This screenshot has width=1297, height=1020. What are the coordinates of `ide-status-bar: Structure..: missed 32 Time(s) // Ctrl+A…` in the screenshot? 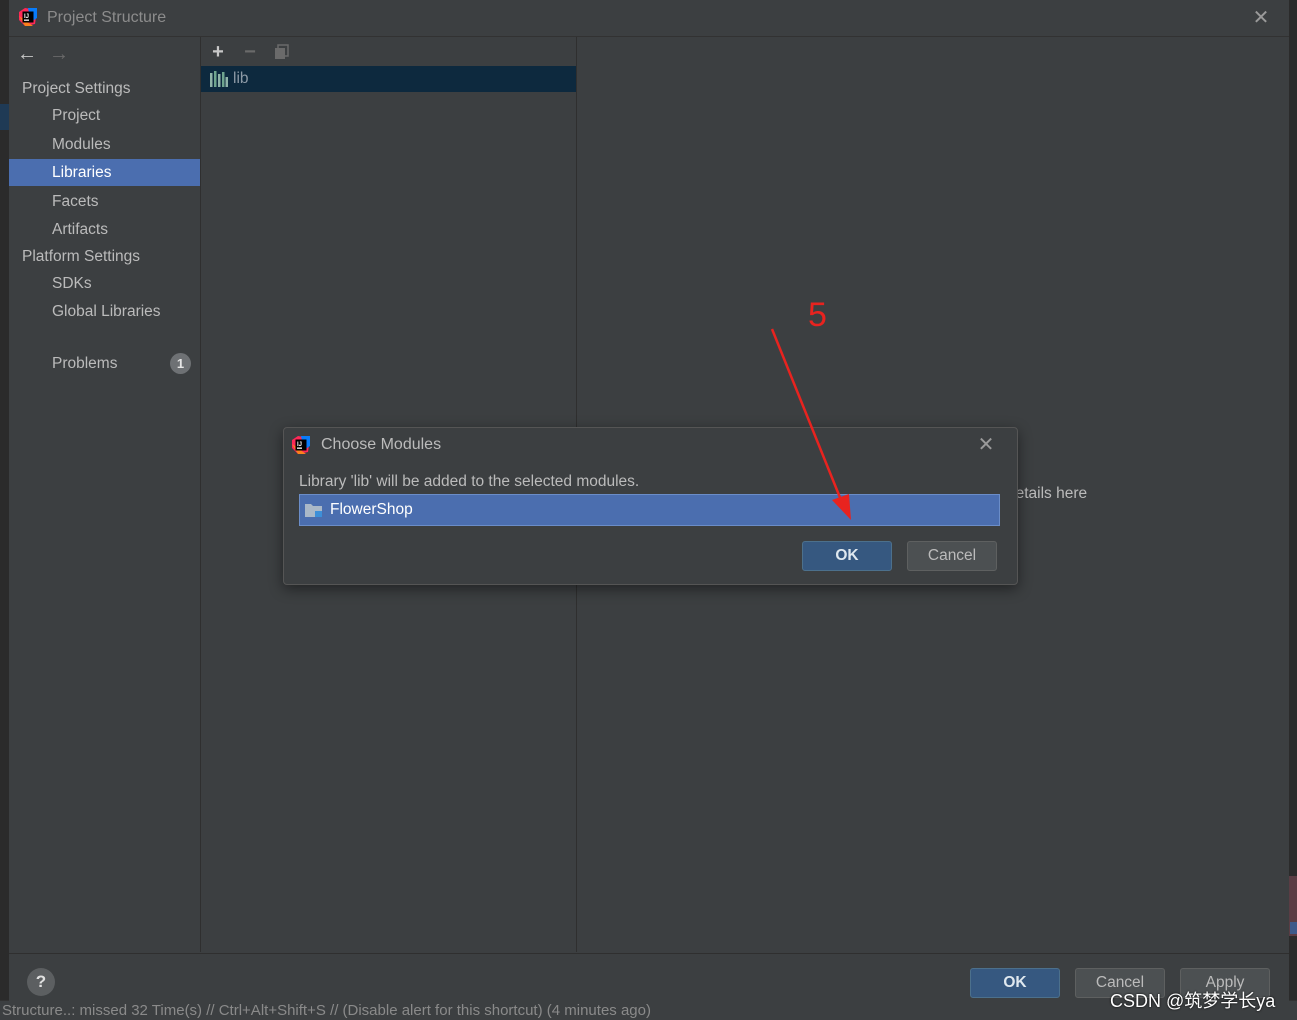 It's located at (648, 1010).